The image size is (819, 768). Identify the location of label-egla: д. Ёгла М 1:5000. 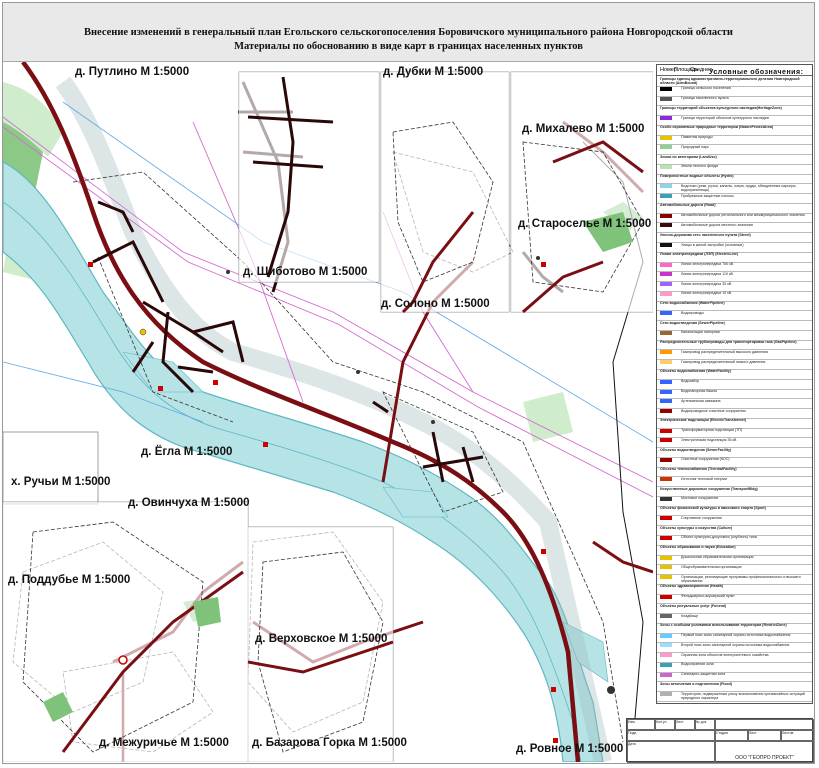
(187, 452).